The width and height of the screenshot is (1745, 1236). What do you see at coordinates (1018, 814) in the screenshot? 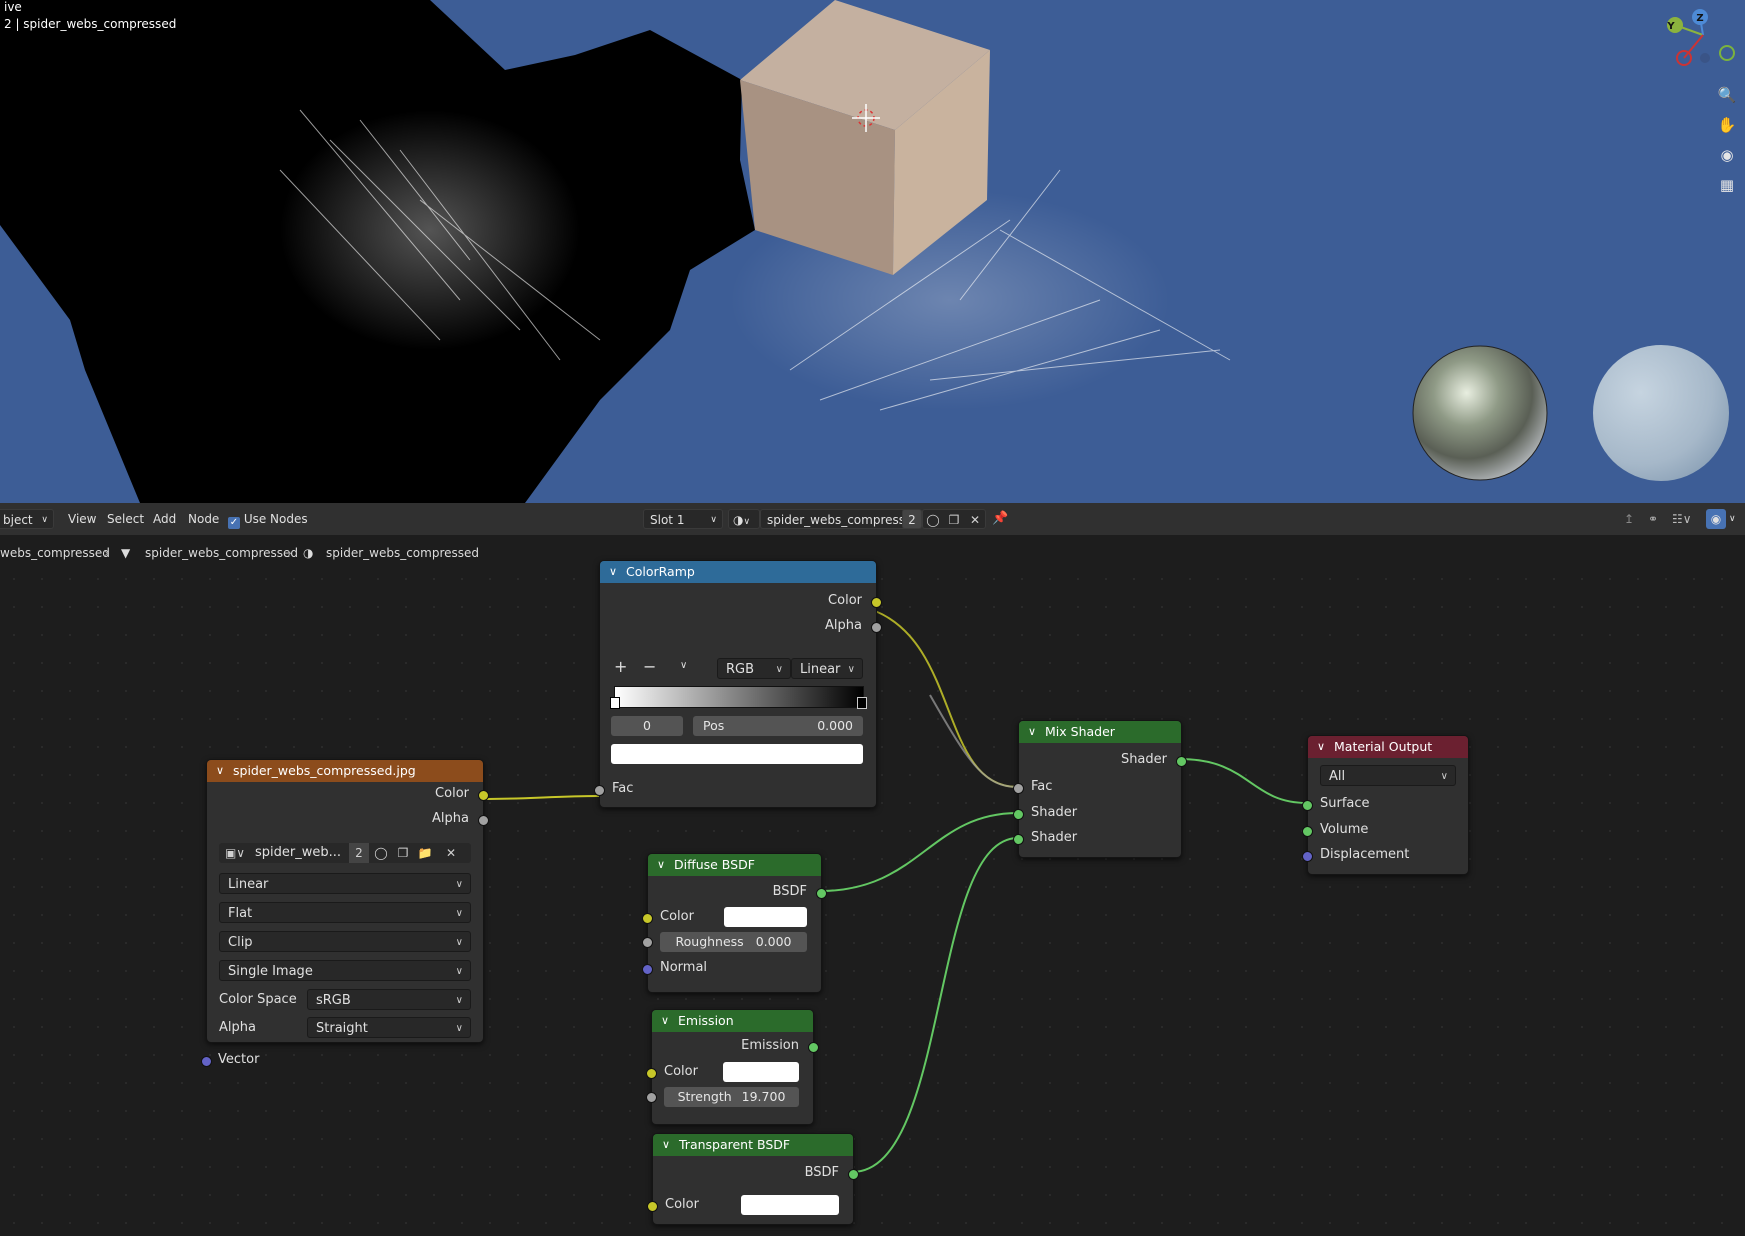
I see `mix-shader1-socket` at bounding box center [1018, 814].